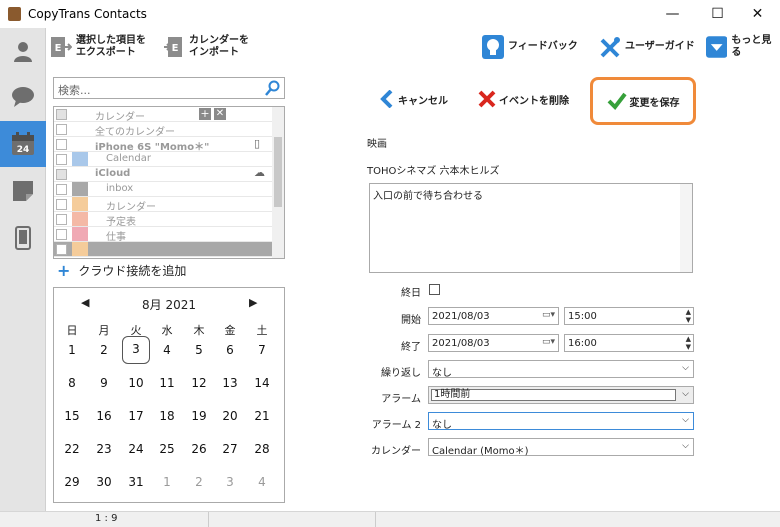  Describe the element at coordinates (72, 449) in the screenshot. I see `calendar-day: 22` at that location.